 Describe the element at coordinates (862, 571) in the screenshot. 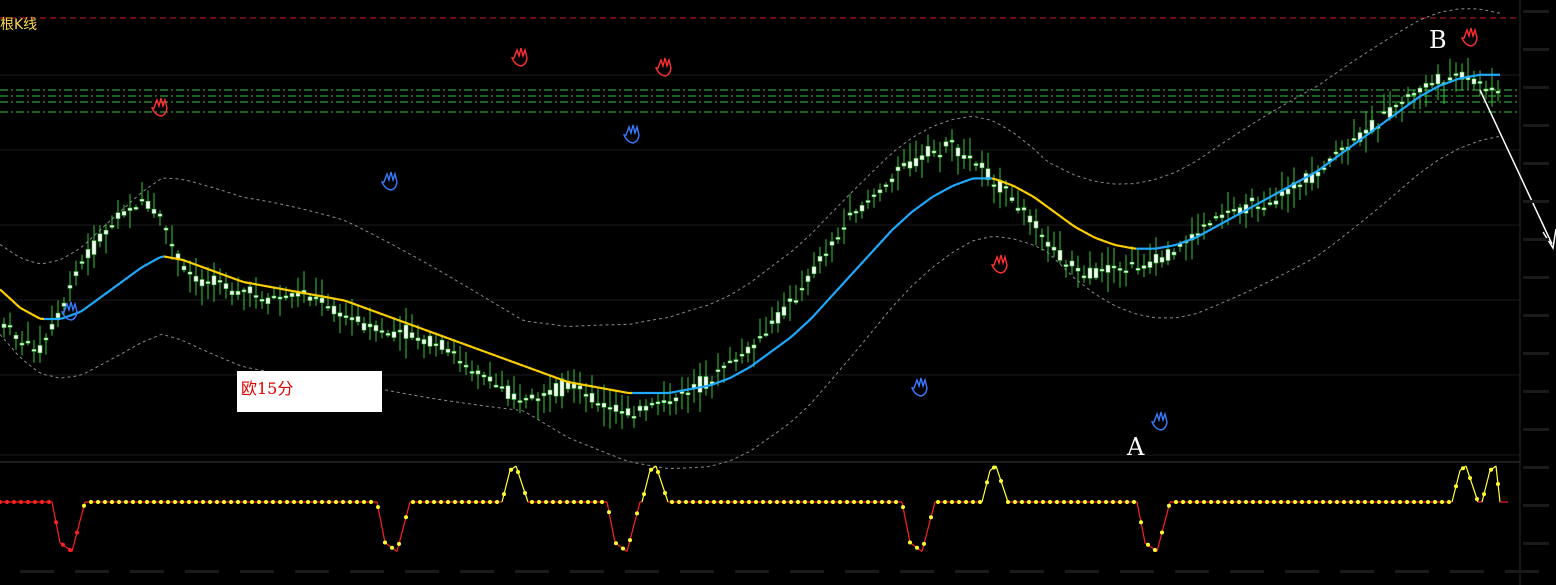

I see `time-tick` at that location.